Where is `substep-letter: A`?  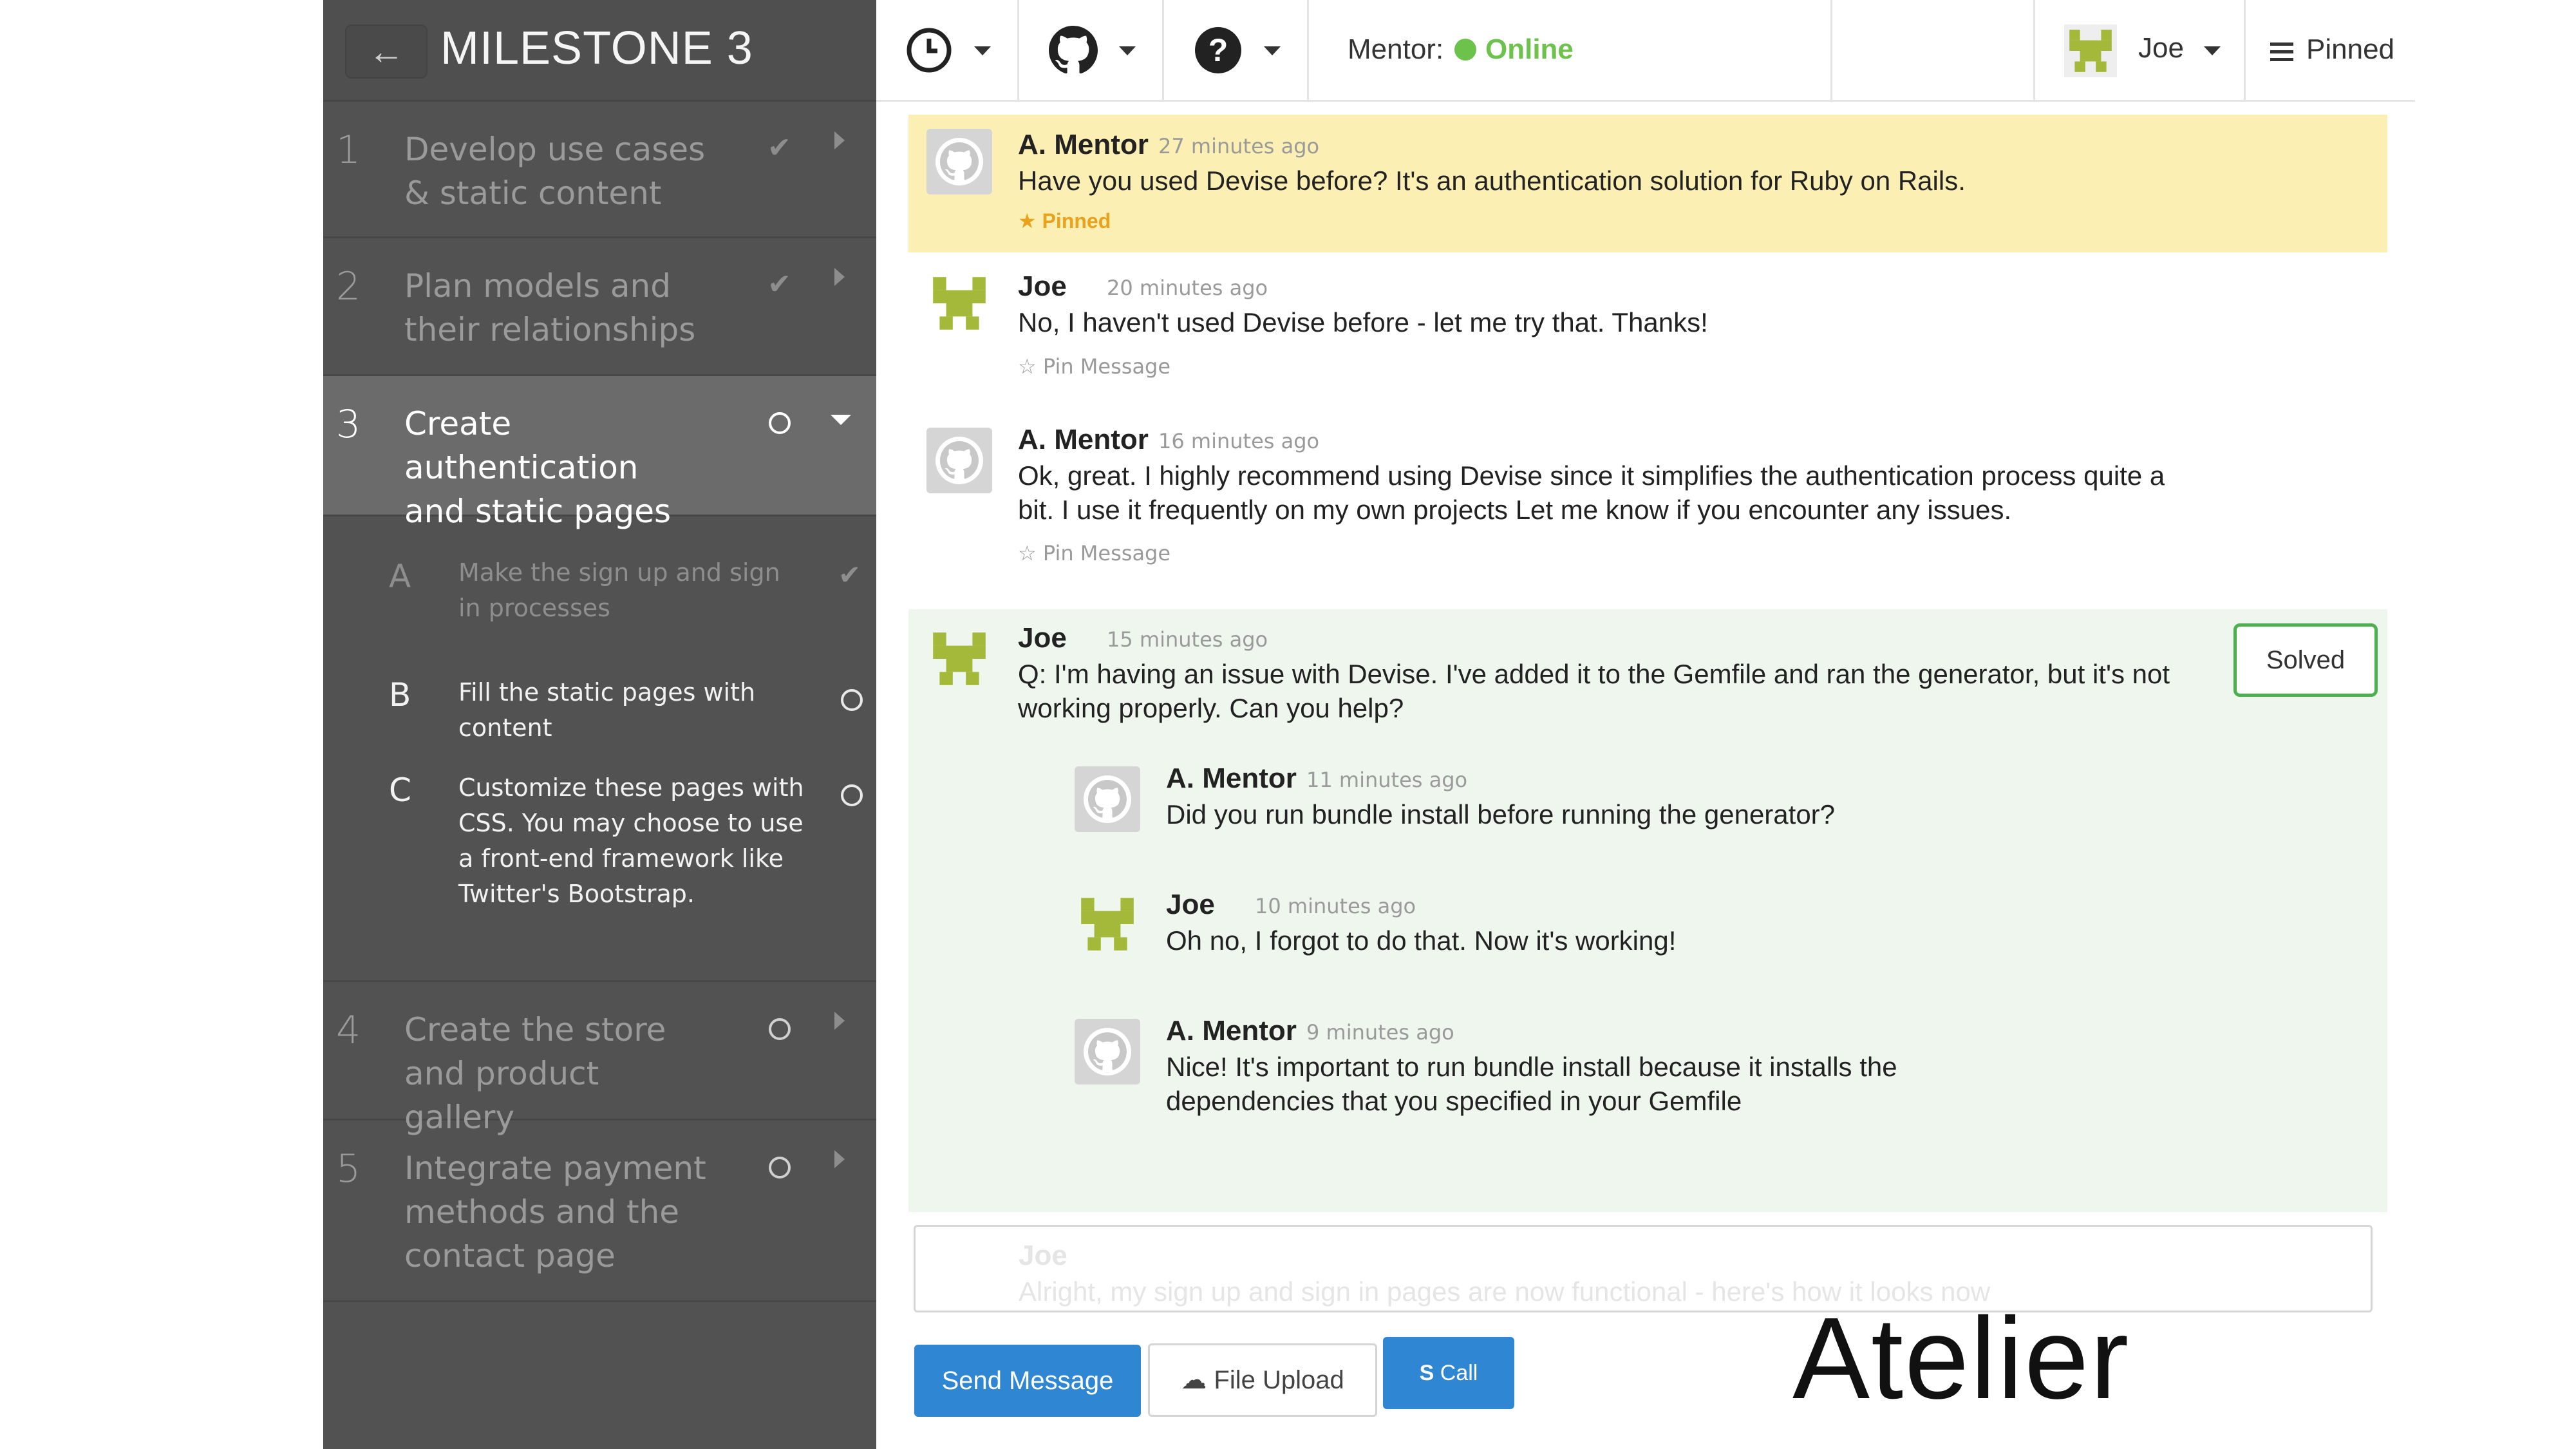 substep-letter: A is located at coordinates (400, 576).